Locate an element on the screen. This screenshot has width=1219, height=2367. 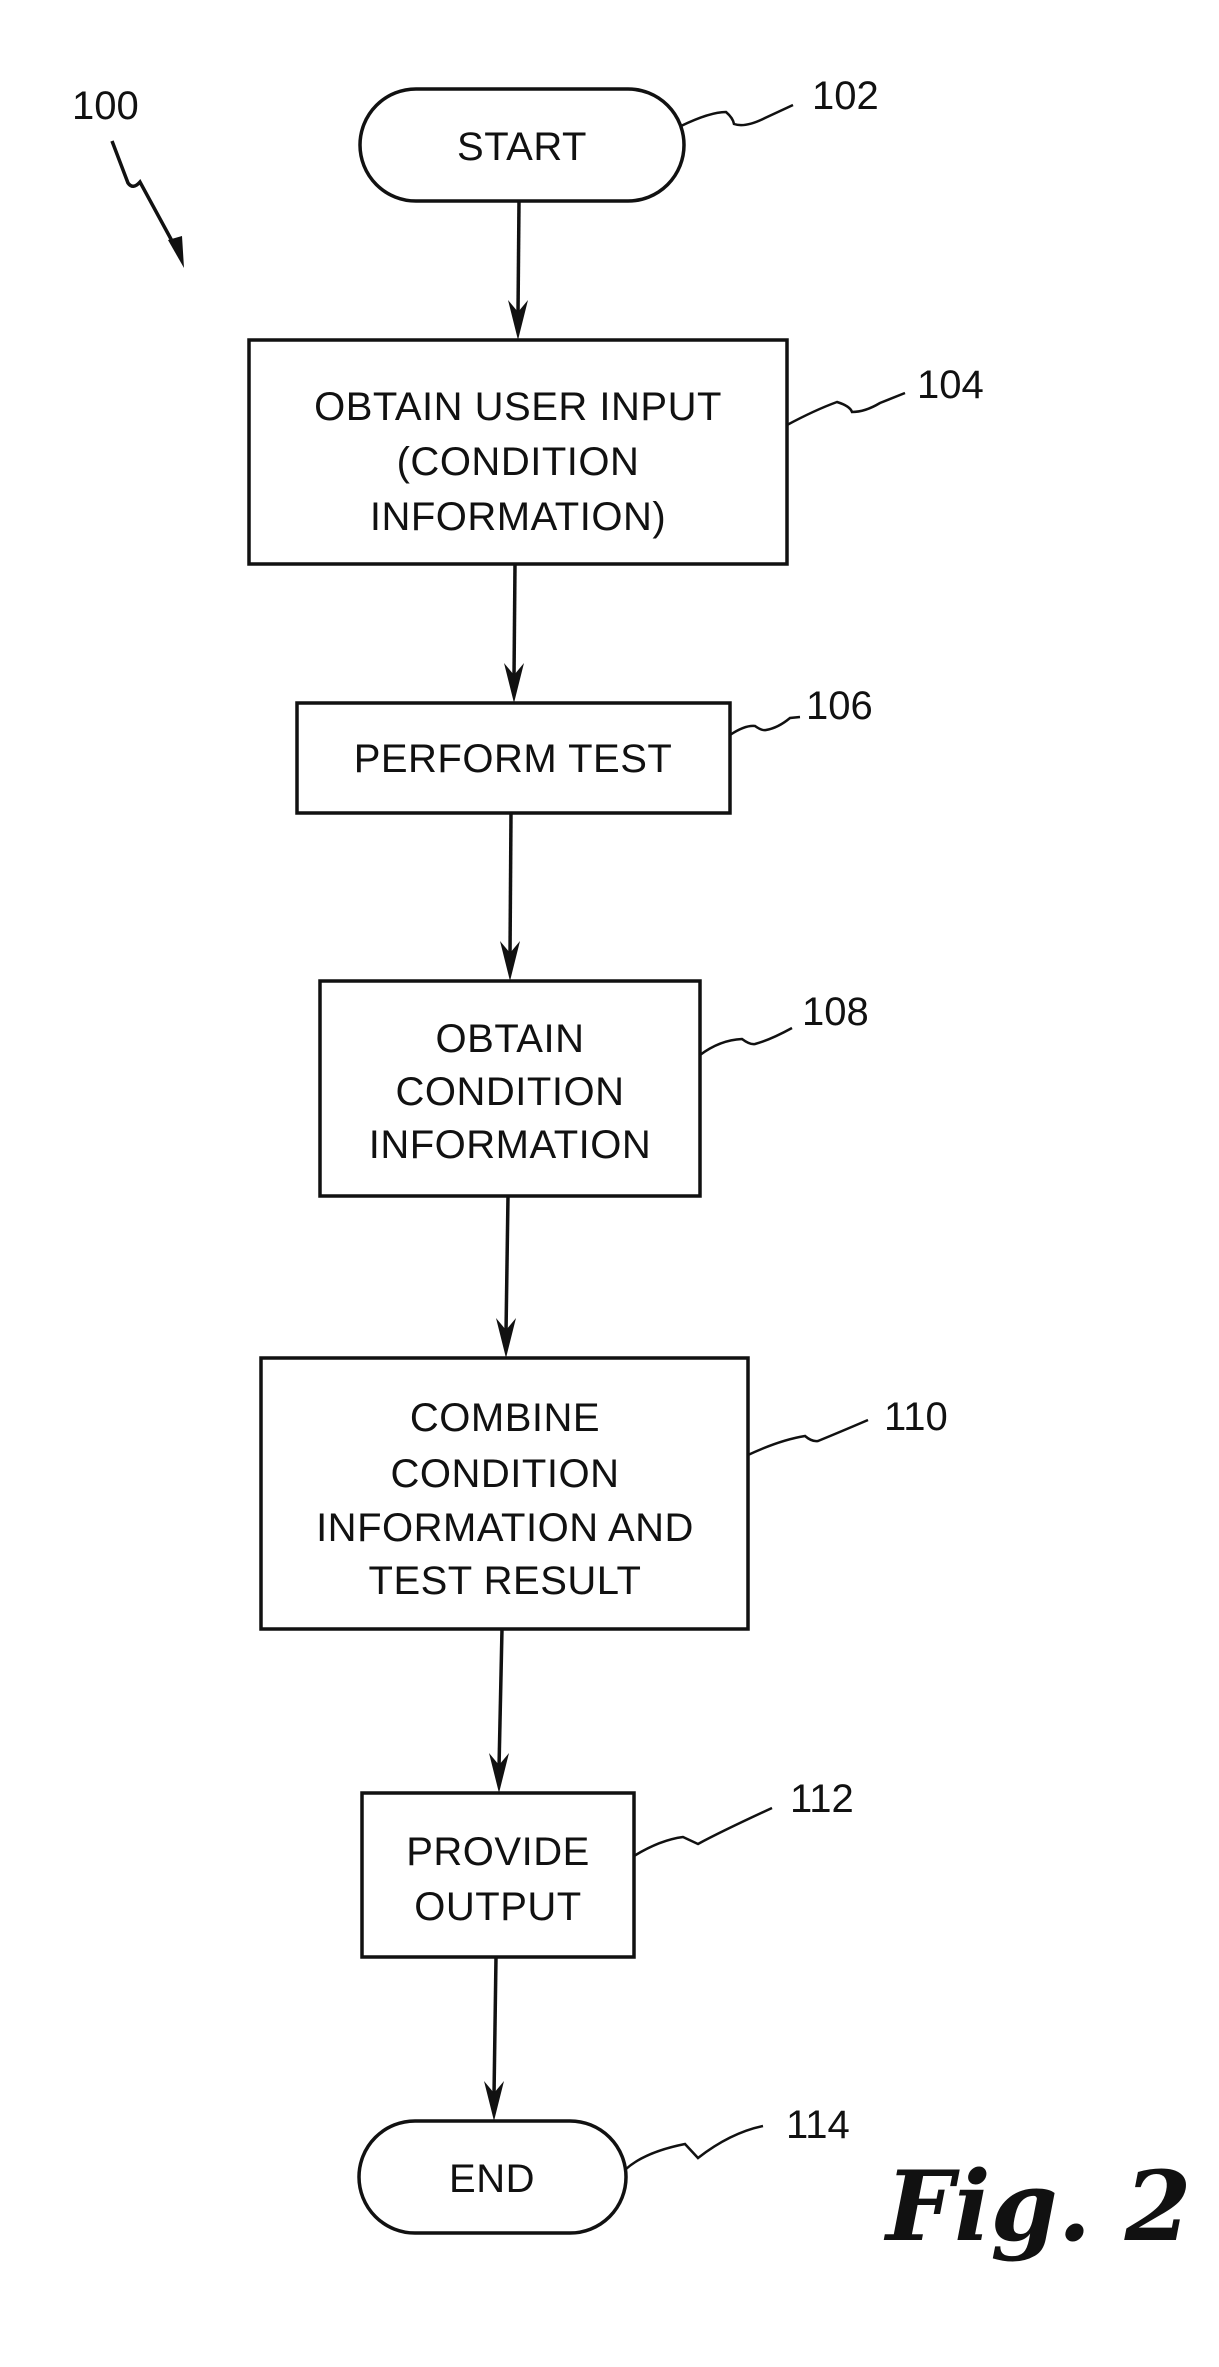
edge-provide-output-to-end is located at coordinates (494, 2038).